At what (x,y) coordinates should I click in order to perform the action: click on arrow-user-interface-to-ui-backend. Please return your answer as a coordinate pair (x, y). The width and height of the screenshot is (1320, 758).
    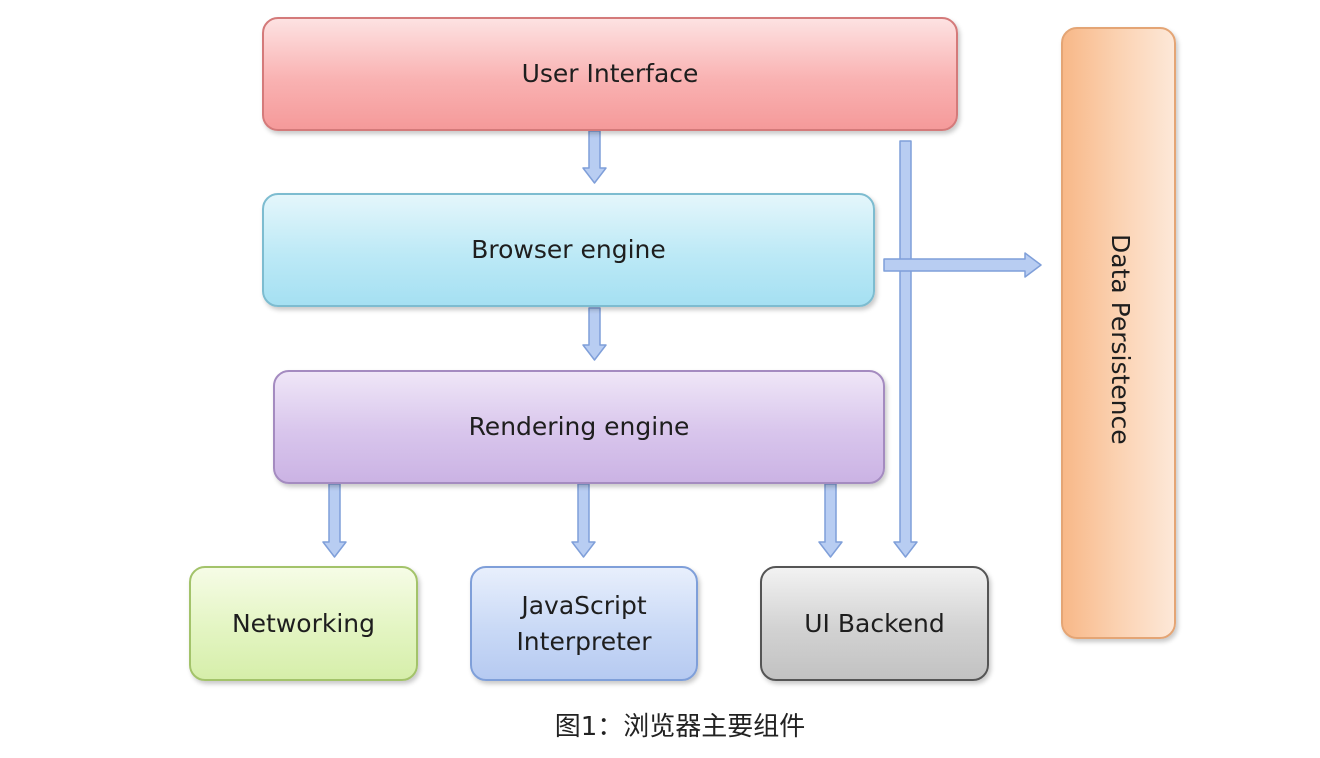
    Looking at the image, I should click on (905, 349).